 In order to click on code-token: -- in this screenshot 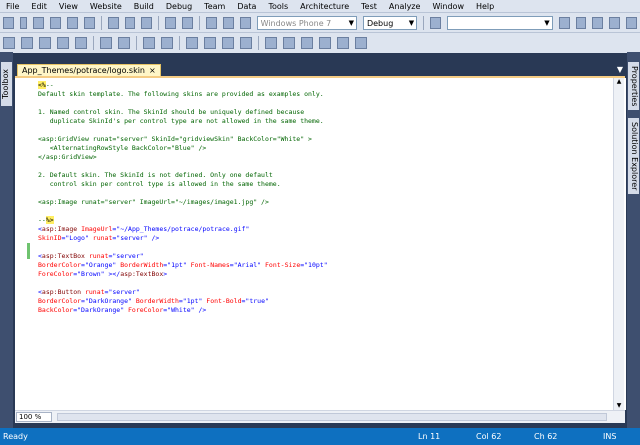, I will do `click(49, 85)`.